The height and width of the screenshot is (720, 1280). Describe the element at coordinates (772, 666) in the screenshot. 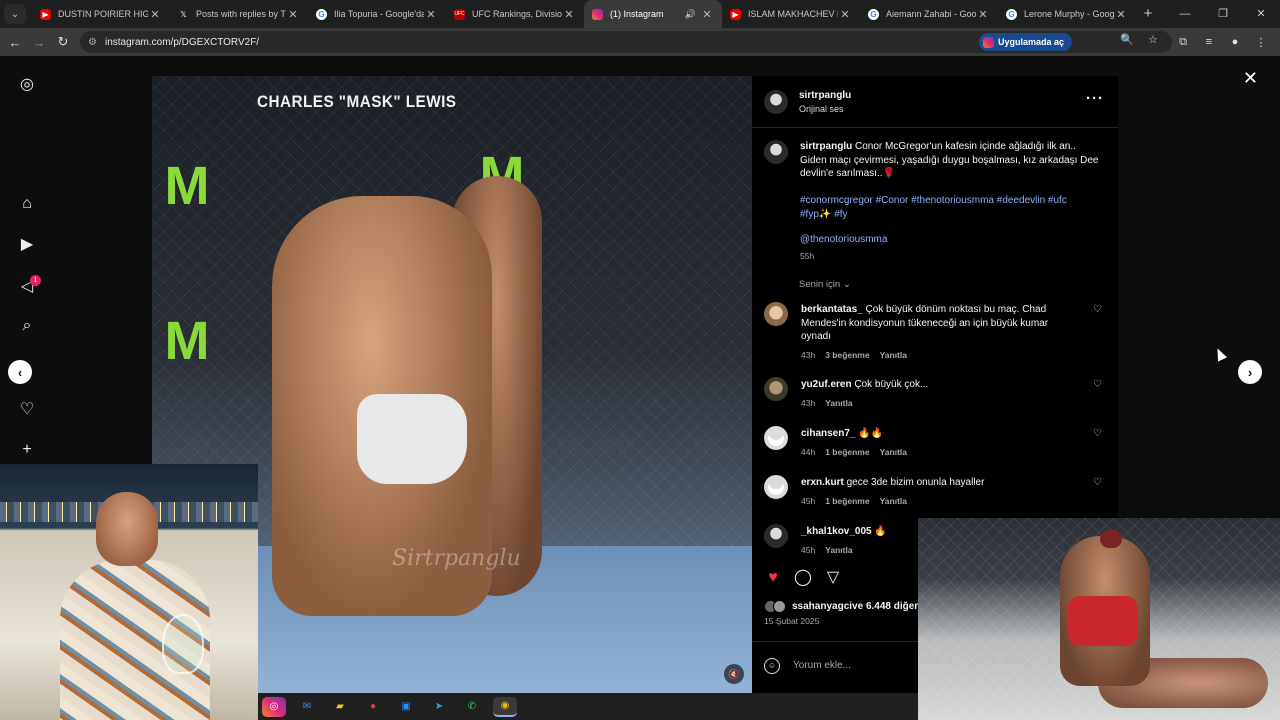

I see `emoji-icon: ☺` at that location.